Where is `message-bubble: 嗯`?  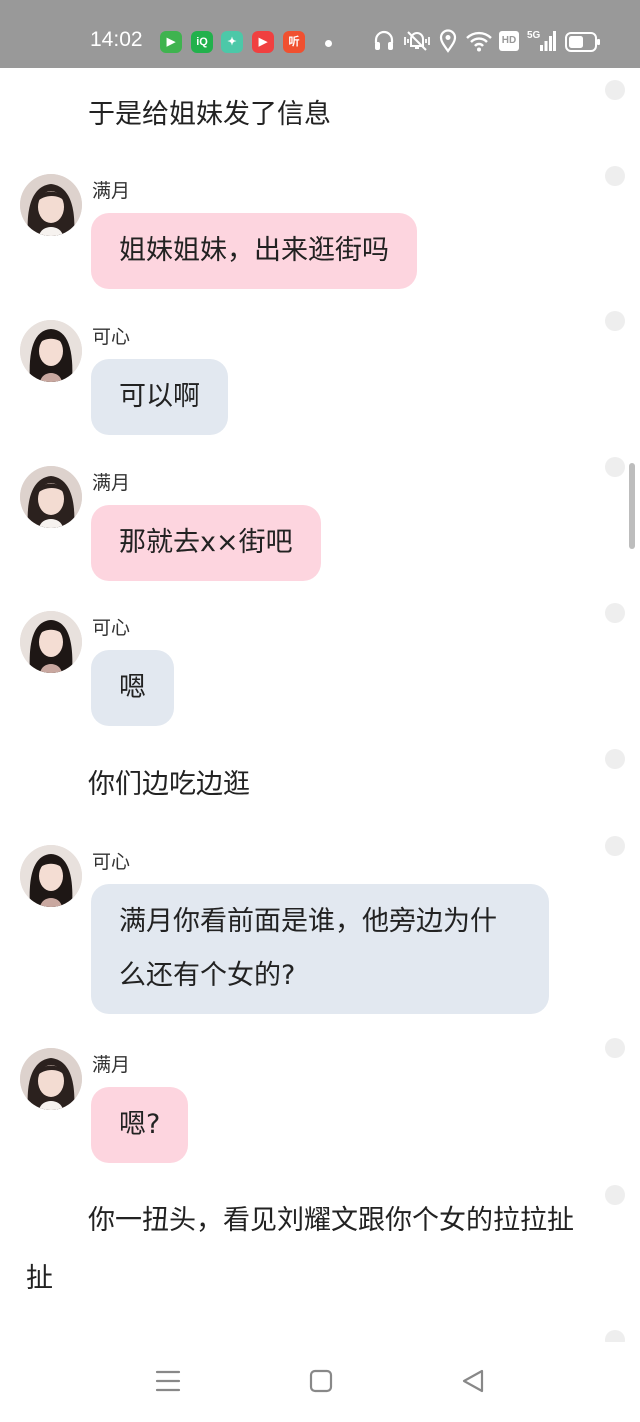
message-bubble: 嗯 is located at coordinates (132, 688).